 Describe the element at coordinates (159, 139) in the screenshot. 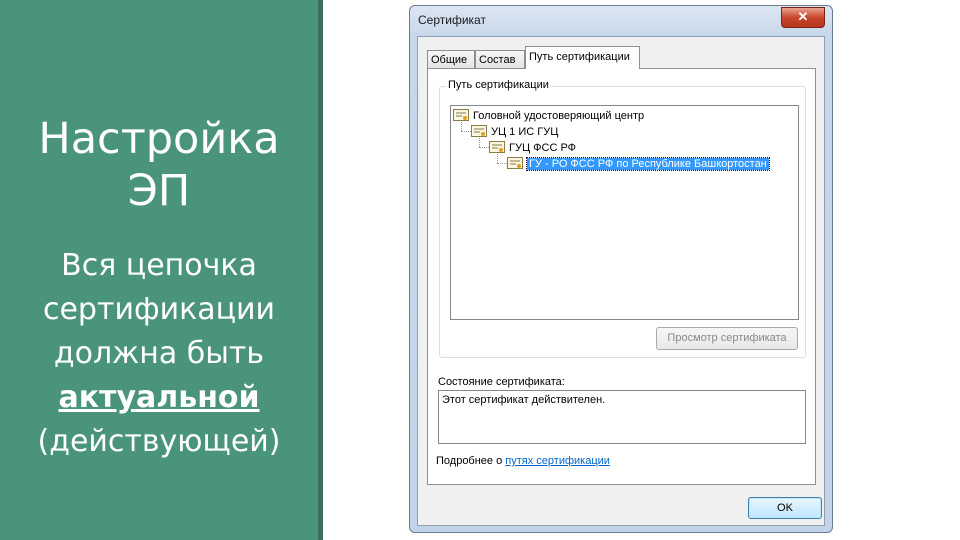

I see `slide-title-line: Настройка` at that location.